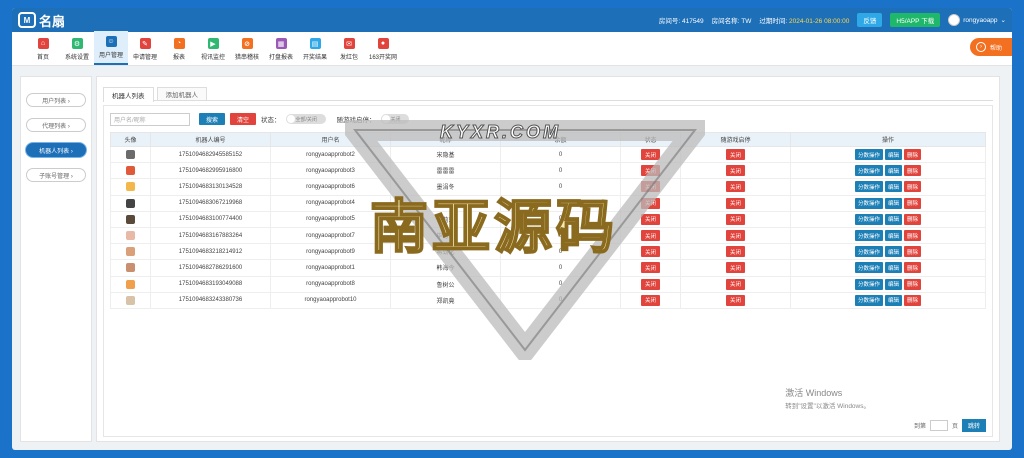  Describe the element at coordinates (150, 119) in the screenshot. I see `search-input: 用户名/昵称` at that location.